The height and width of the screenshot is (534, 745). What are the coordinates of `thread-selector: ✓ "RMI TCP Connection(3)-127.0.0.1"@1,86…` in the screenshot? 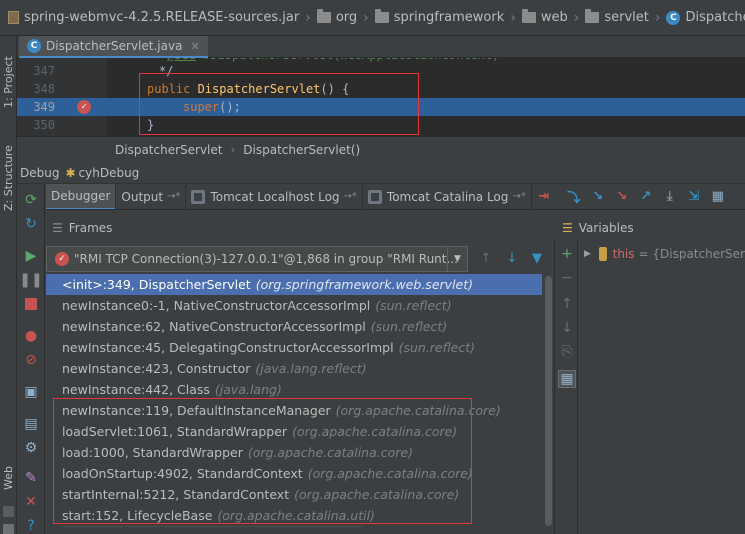 It's located at (257, 259).